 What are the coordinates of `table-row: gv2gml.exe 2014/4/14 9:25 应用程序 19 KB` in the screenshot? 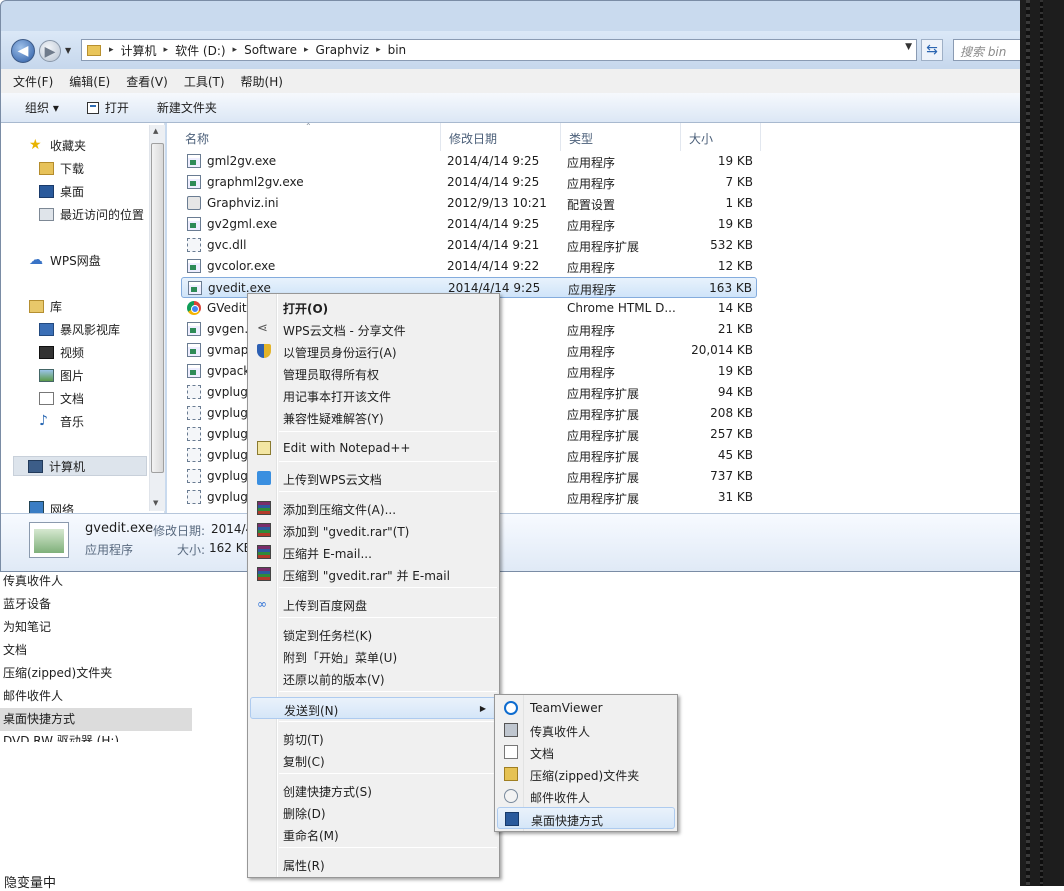 It's located at (469, 224).